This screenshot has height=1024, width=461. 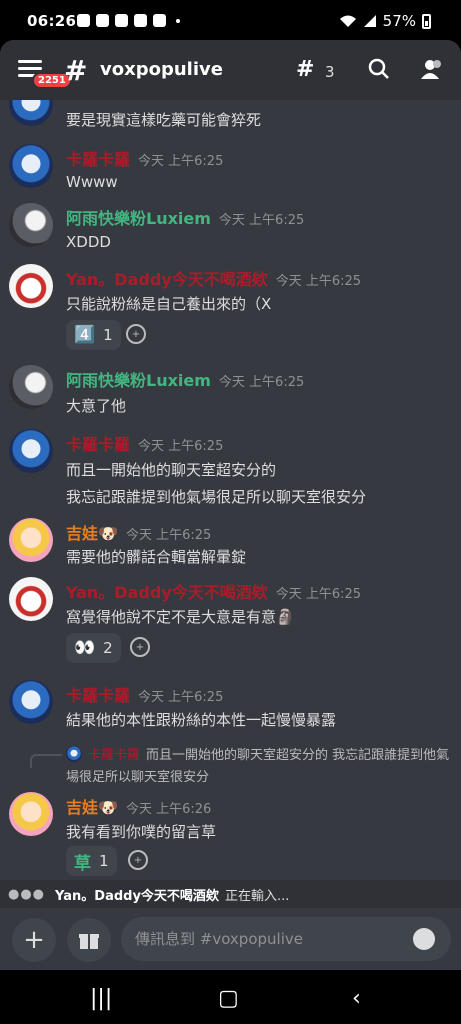 What do you see at coordinates (330, 72) in the screenshot?
I see `thread-count: 3` at bounding box center [330, 72].